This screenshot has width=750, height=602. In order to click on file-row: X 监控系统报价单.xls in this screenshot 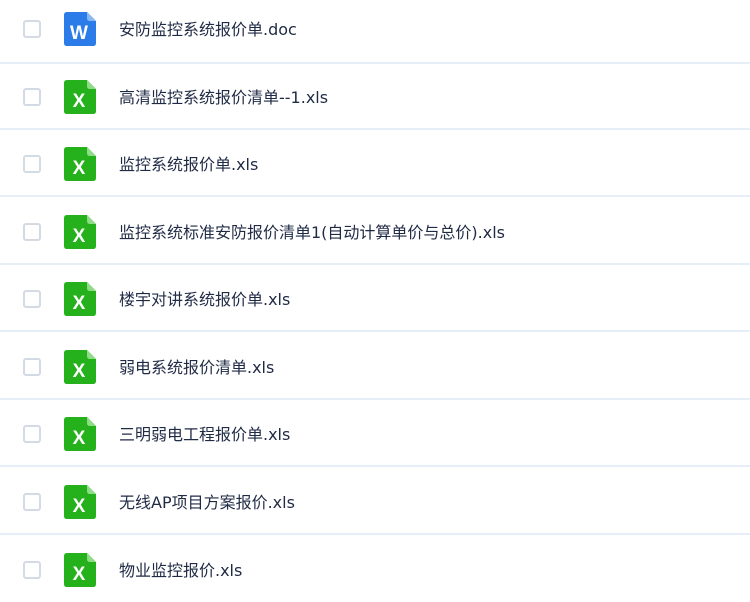, I will do `click(375, 164)`.